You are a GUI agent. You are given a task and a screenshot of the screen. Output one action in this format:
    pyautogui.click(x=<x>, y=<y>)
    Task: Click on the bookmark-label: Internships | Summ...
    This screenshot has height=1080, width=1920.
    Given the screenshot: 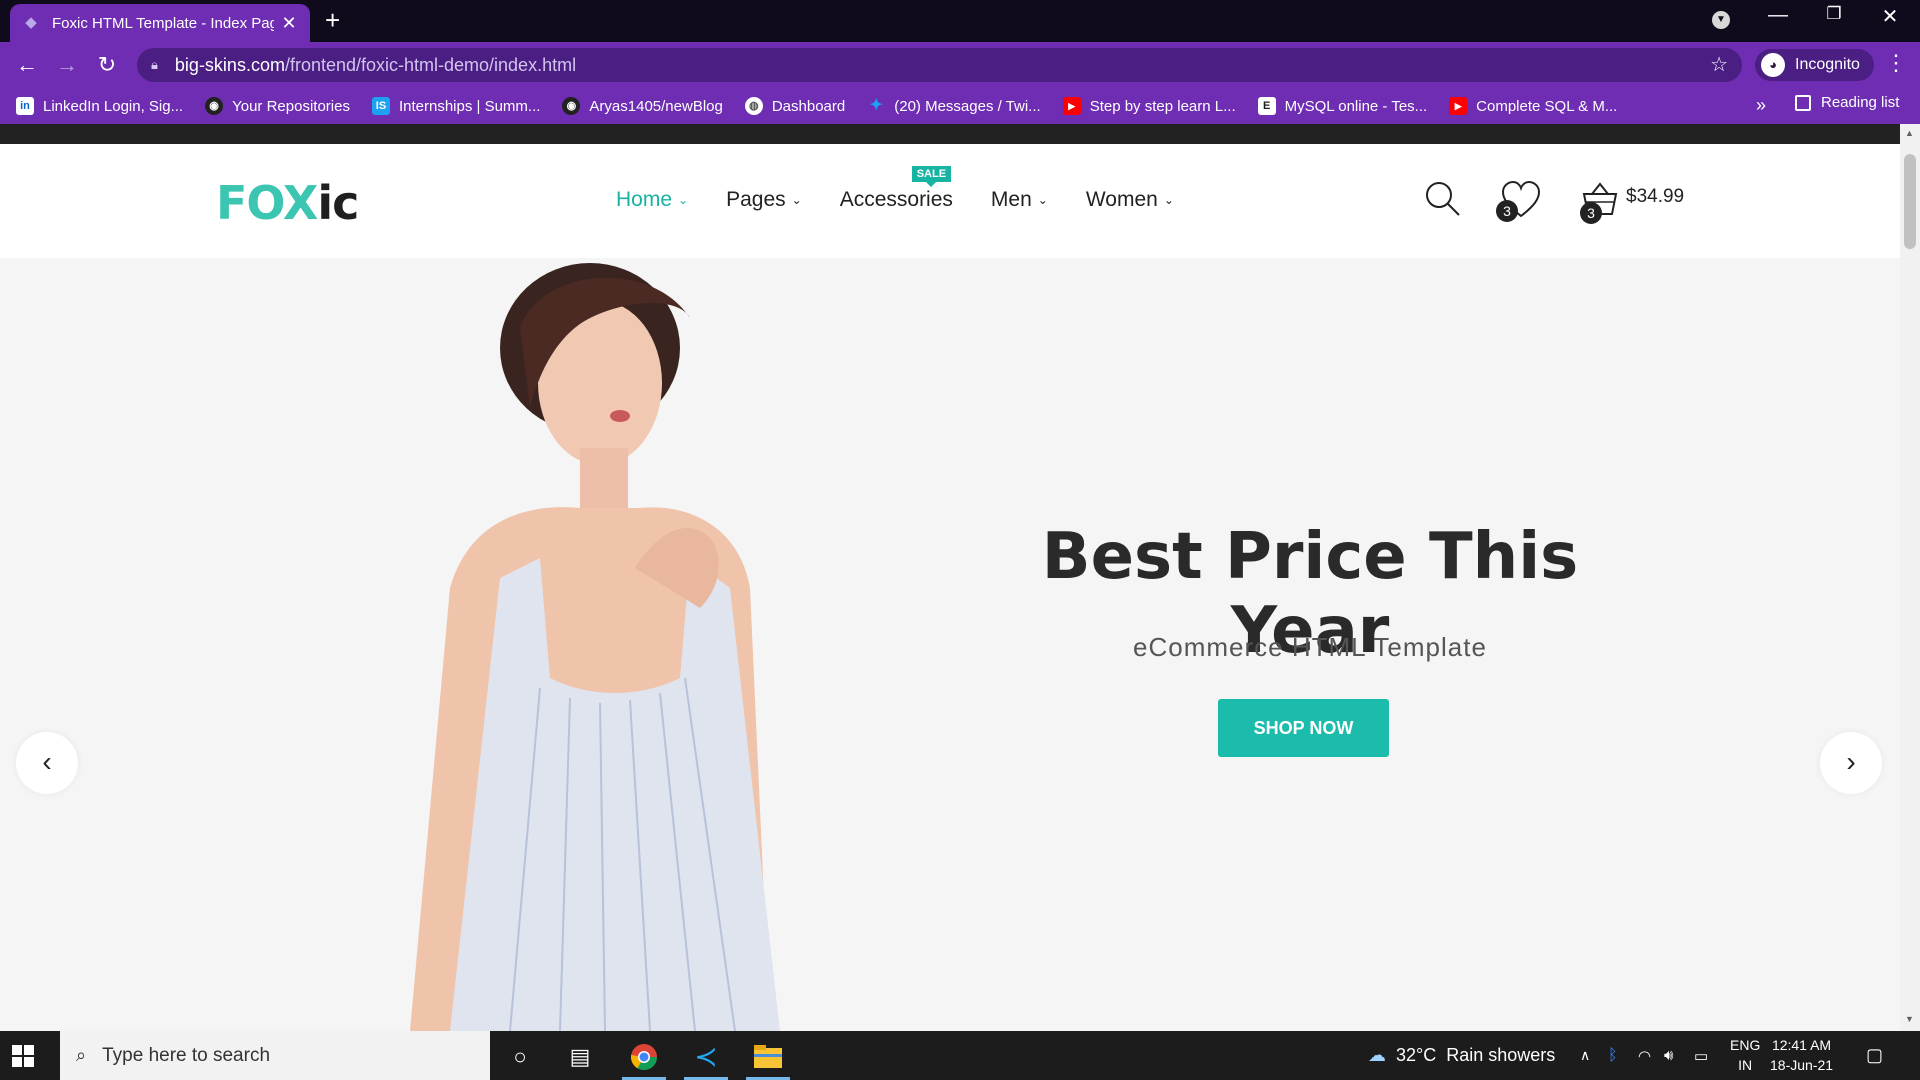 What is the action you would take?
    pyautogui.click(x=469, y=106)
    